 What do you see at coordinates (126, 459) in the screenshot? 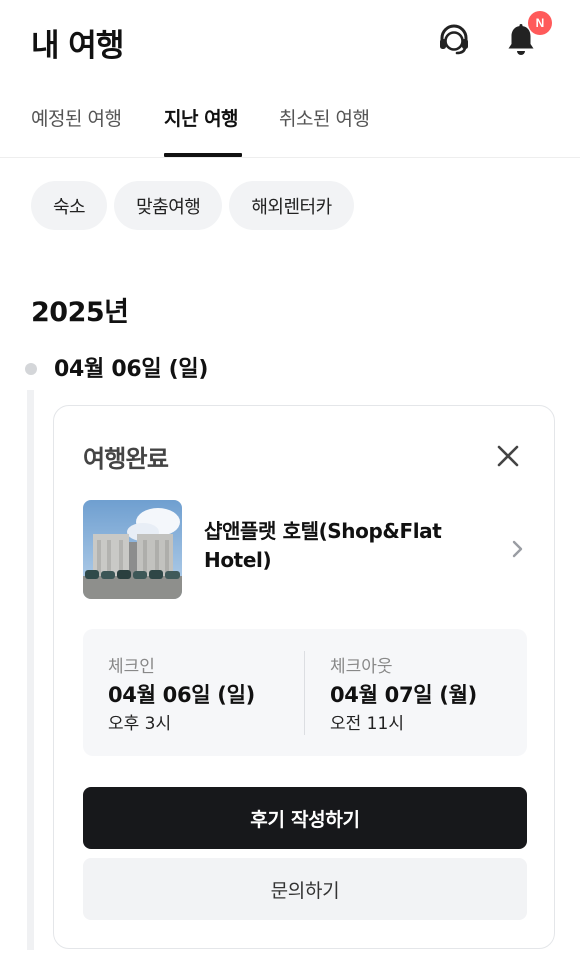
I see `trip-status: 여행완료` at bounding box center [126, 459].